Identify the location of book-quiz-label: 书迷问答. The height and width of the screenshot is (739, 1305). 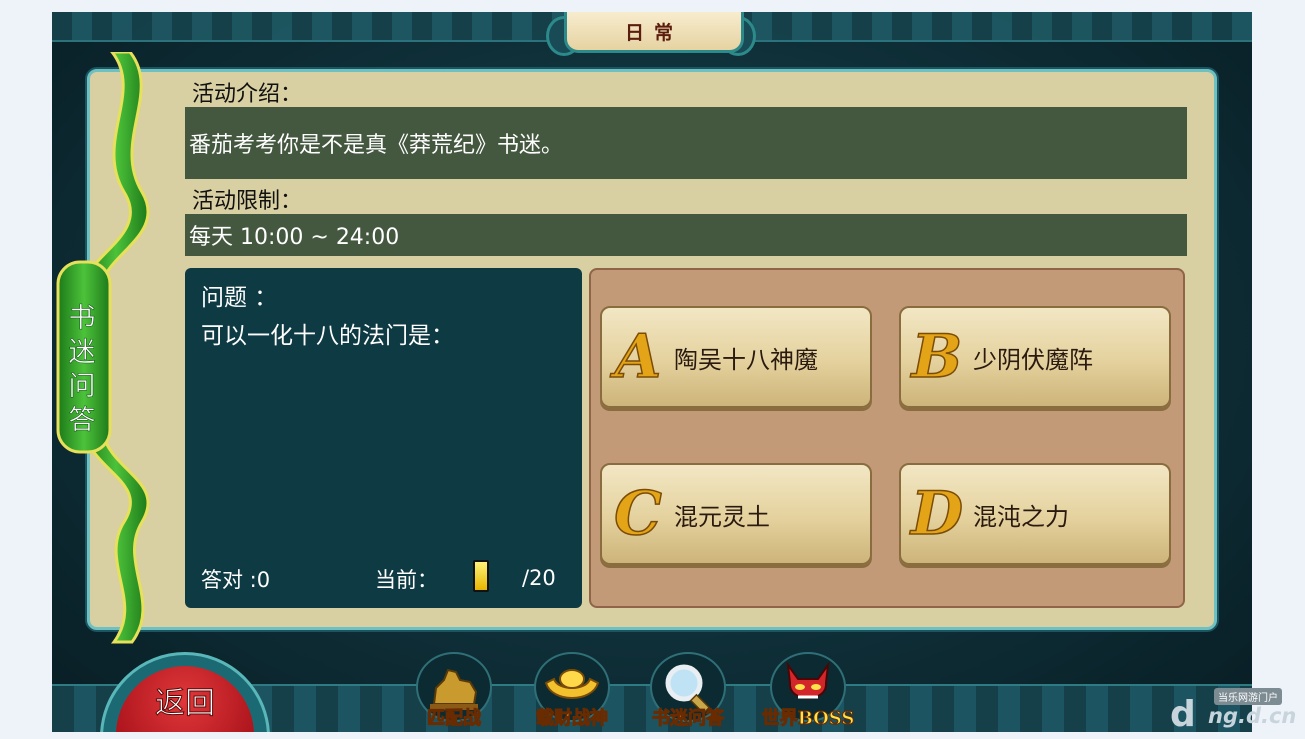
(688, 719).